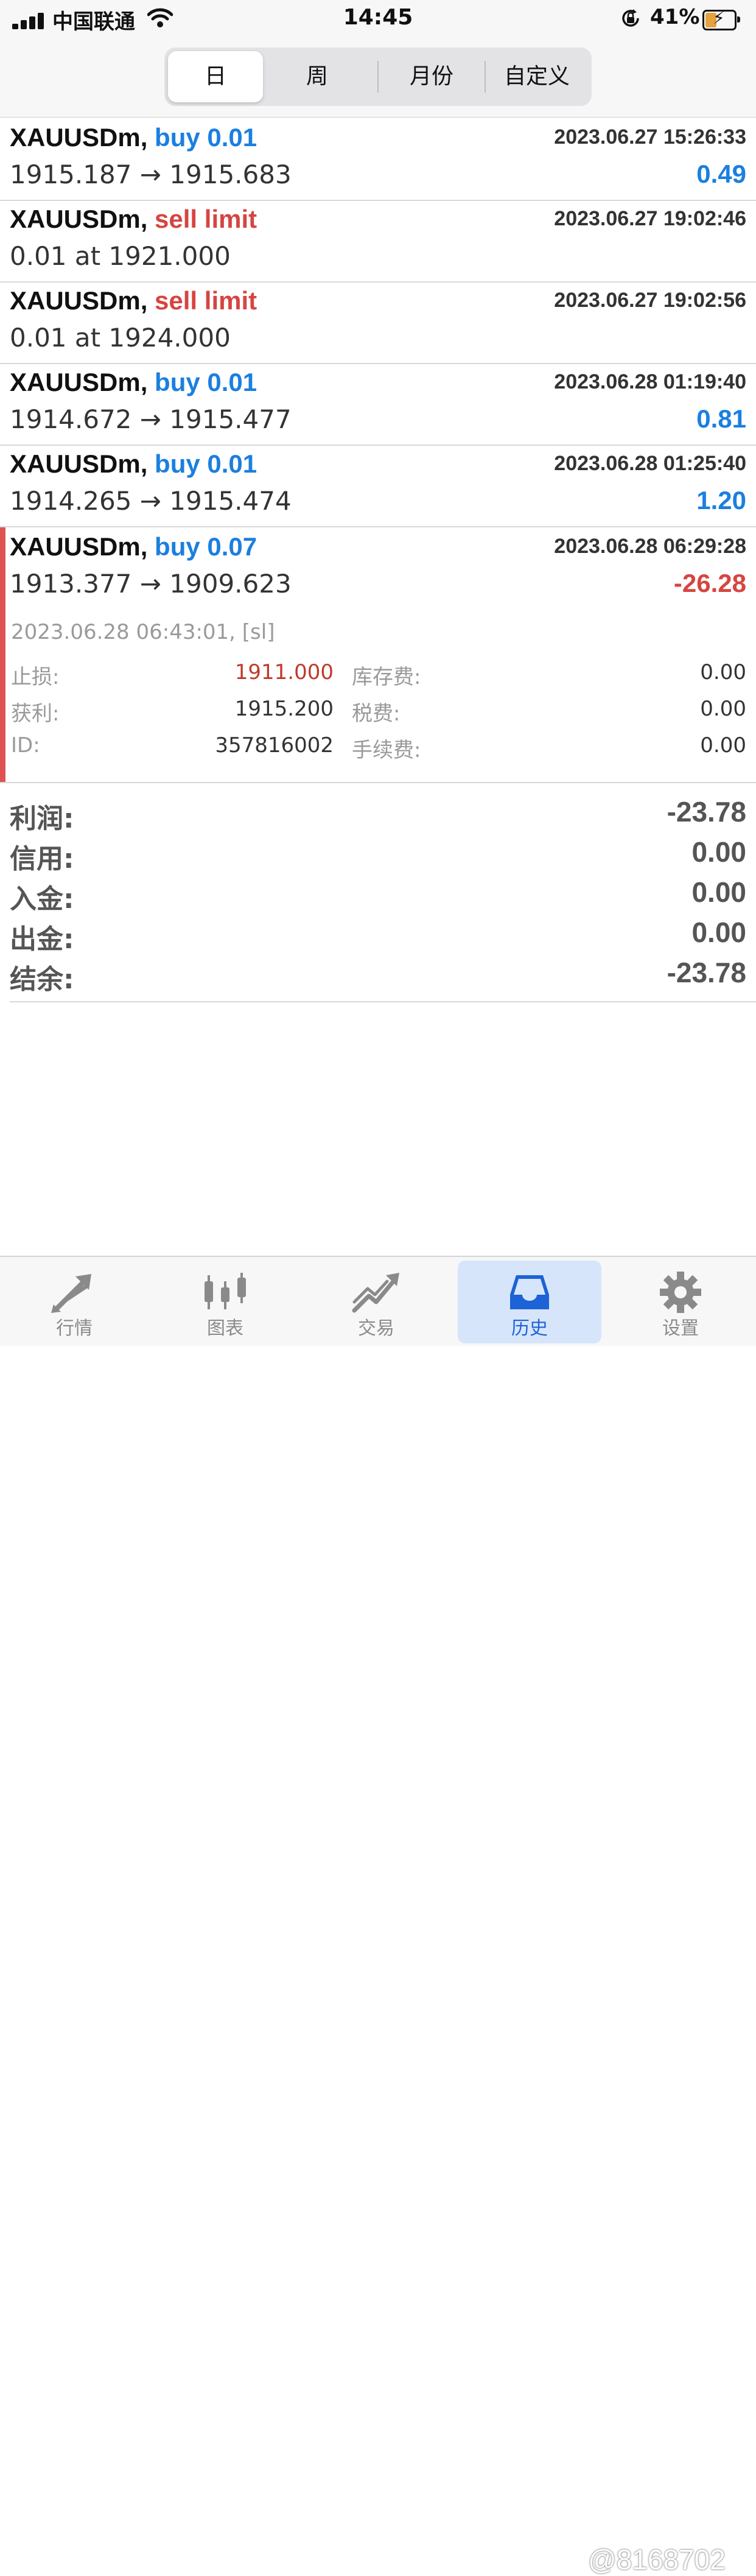 The height and width of the screenshot is (2576, 756). I want to click on summary-label-profit: 利润:, so click(42, 818).